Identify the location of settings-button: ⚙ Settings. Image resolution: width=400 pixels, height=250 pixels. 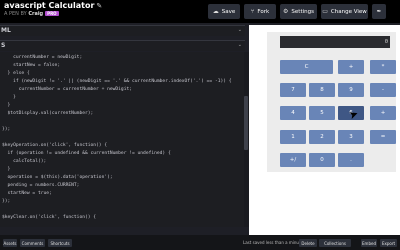
(298, 11).